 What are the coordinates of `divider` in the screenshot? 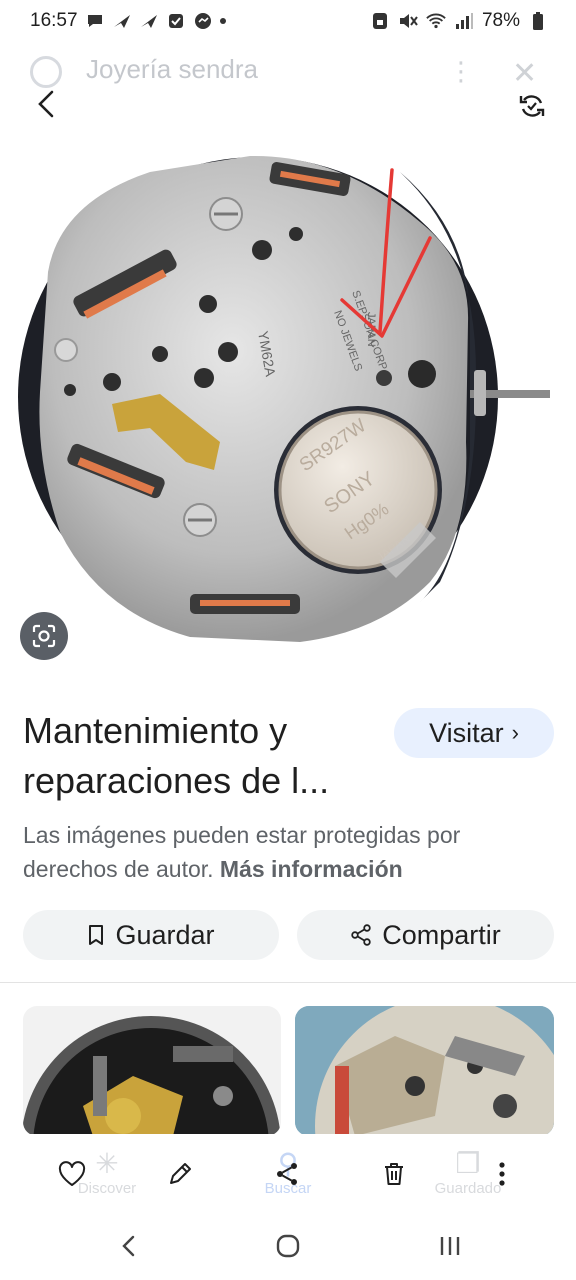 It's located at (288, 982).